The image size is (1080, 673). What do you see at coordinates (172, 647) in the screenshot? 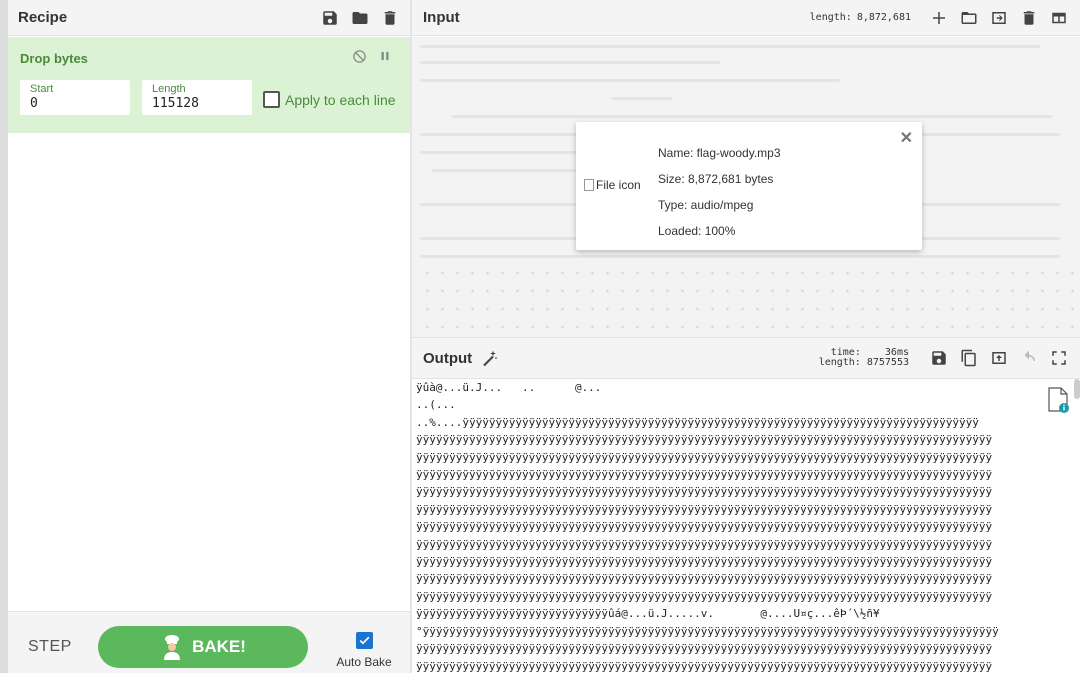
I see `chef-icon` at bounding box center [172, 647].